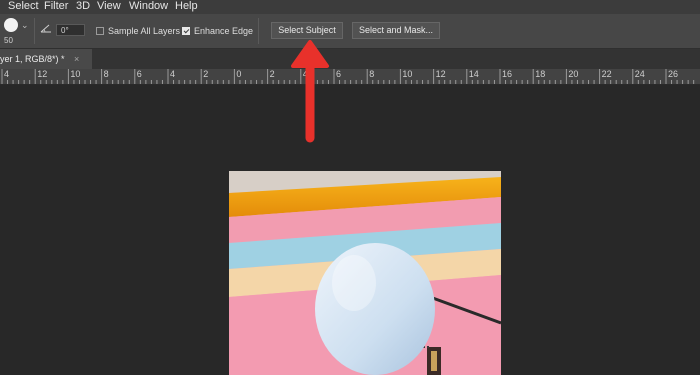 This screenshot has height=375, width=700. What do you see at coordinates (11, 25) in the screenshot?
I see `brush-preview-icon` at bounding box center [11, 25].